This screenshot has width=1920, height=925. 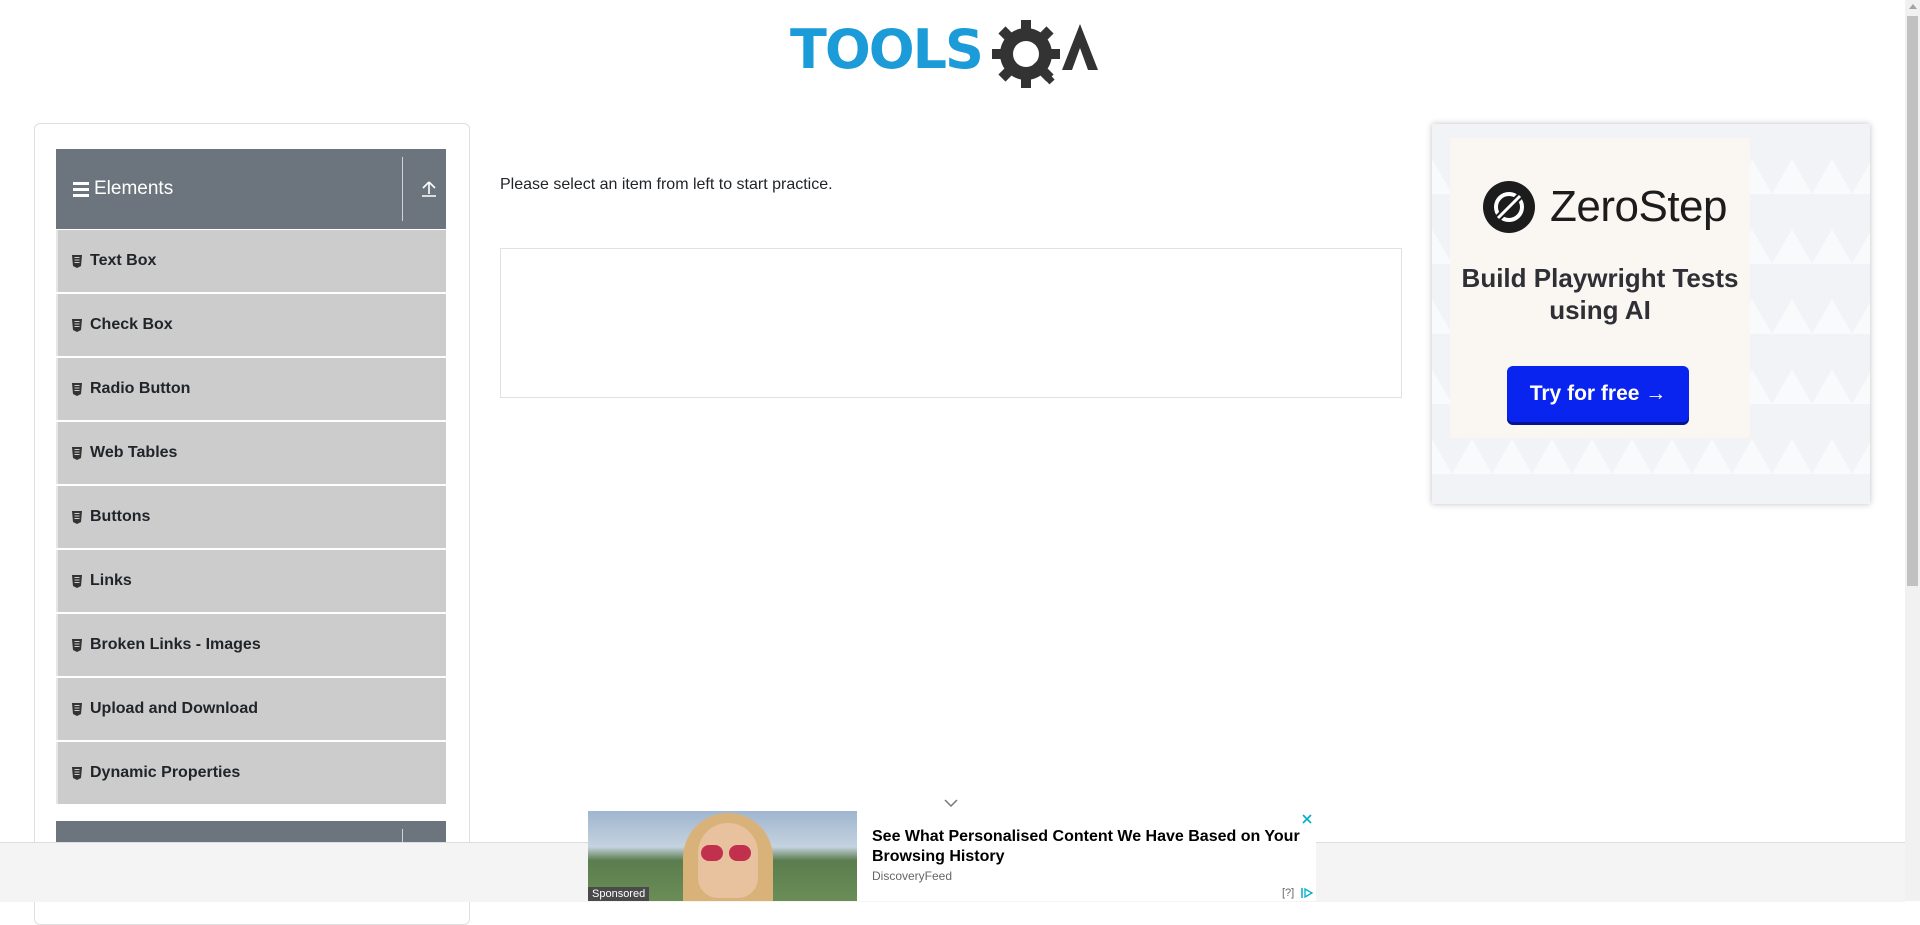 What do you see at coordinates (174, 708) in the screenshot?
I see `sidebar-item-label: Upload and Download` at bounding box center [174, 708].